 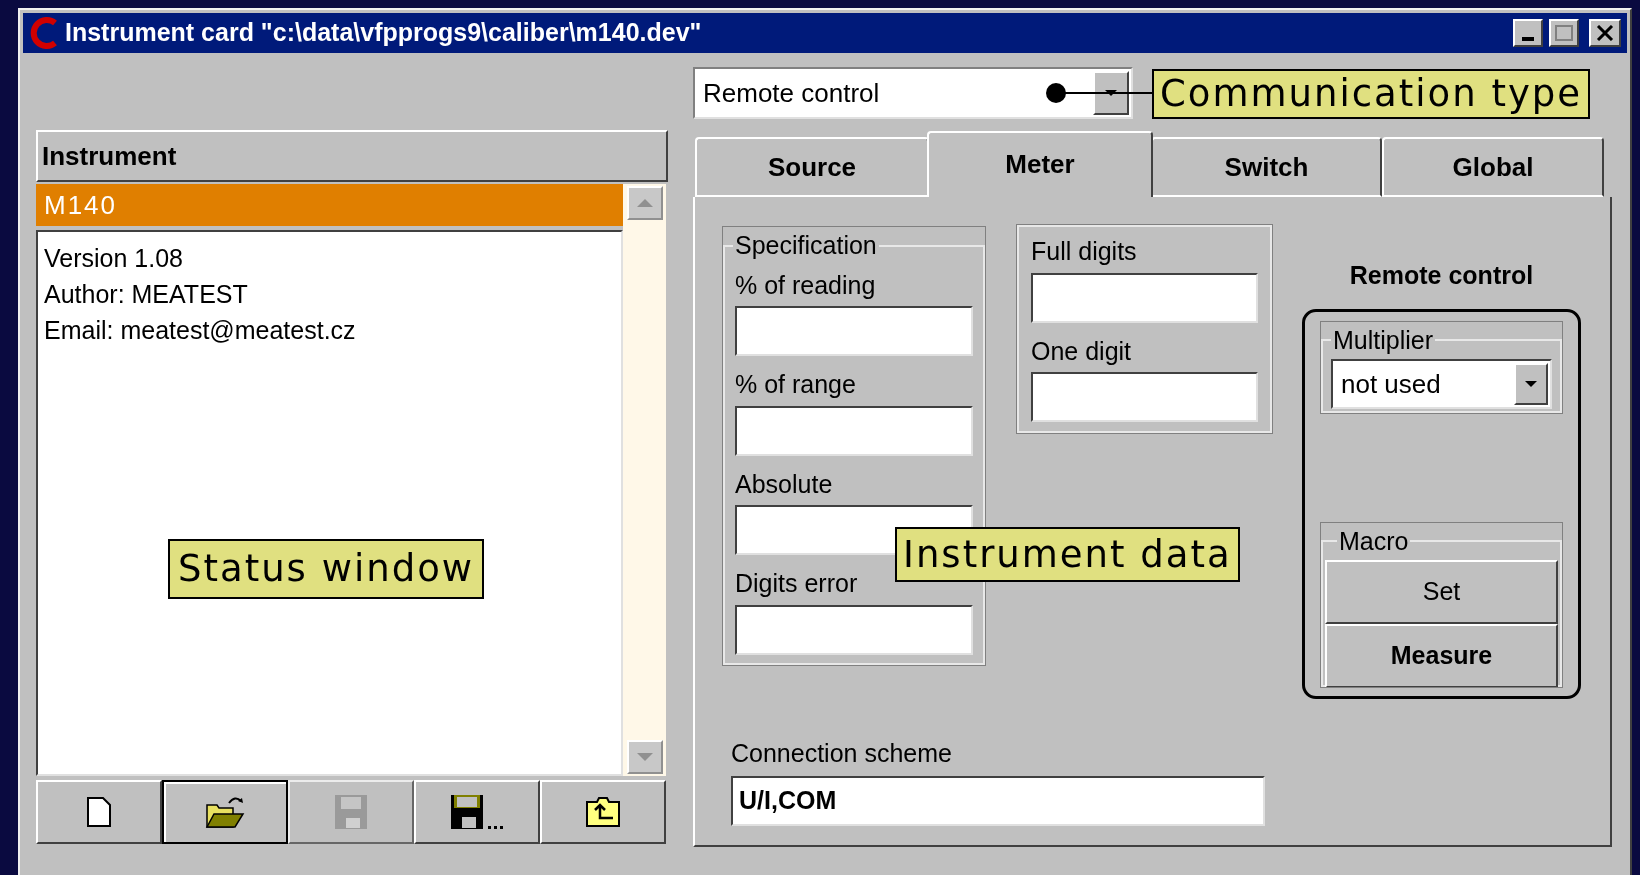 What do you see at coordinates (1528, 39) in the screenshot?
I see `minimize-icon` at bounding box center [1528, 39].